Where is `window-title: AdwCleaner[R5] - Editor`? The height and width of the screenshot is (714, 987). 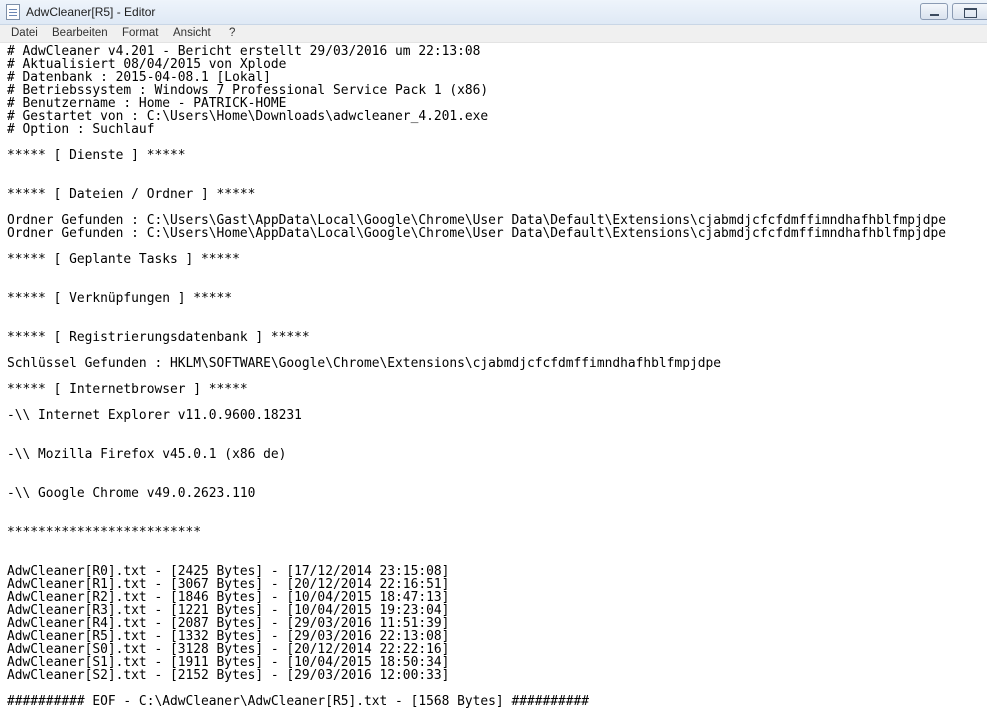 window-title: AdwCleaner[R5] - Editor is located at coordinates (91, 12).